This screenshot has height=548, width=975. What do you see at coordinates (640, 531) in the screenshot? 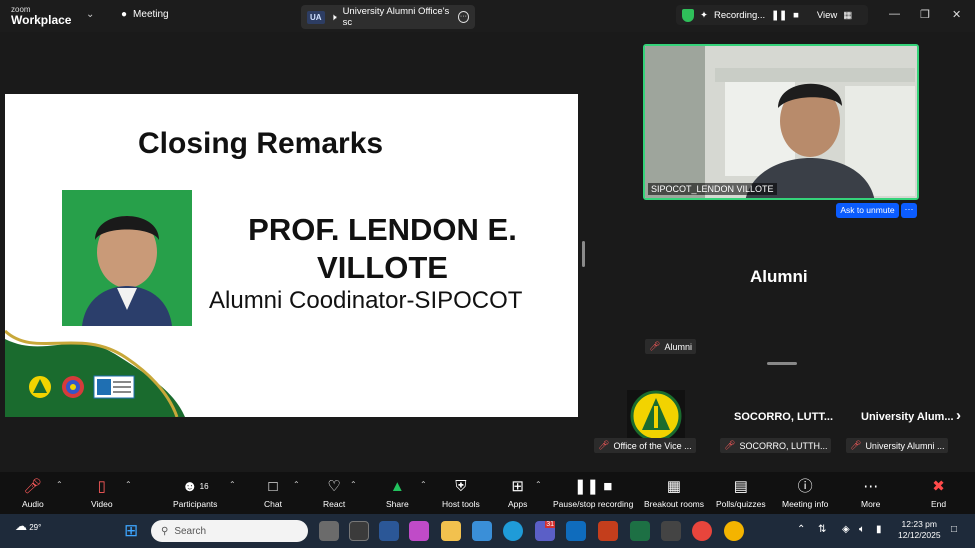
I see `excel-icon` at bounding box center [640, 531].